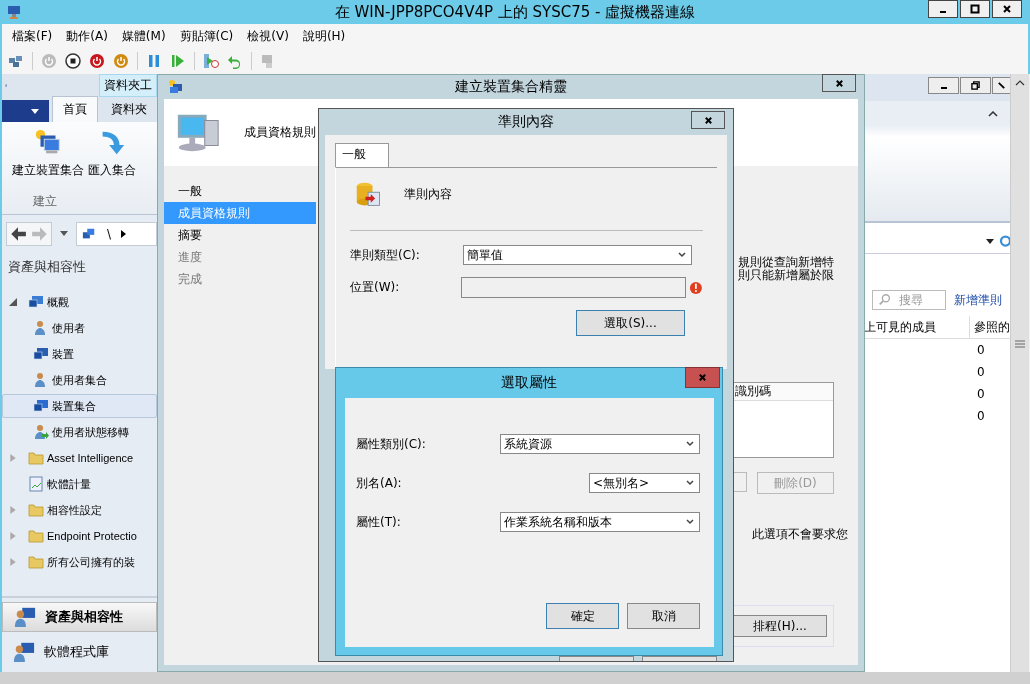 Image resolution: width=1030 pixels, height=684 pixels. I want to click on rules-list: 識別碼, so click(783, 420).